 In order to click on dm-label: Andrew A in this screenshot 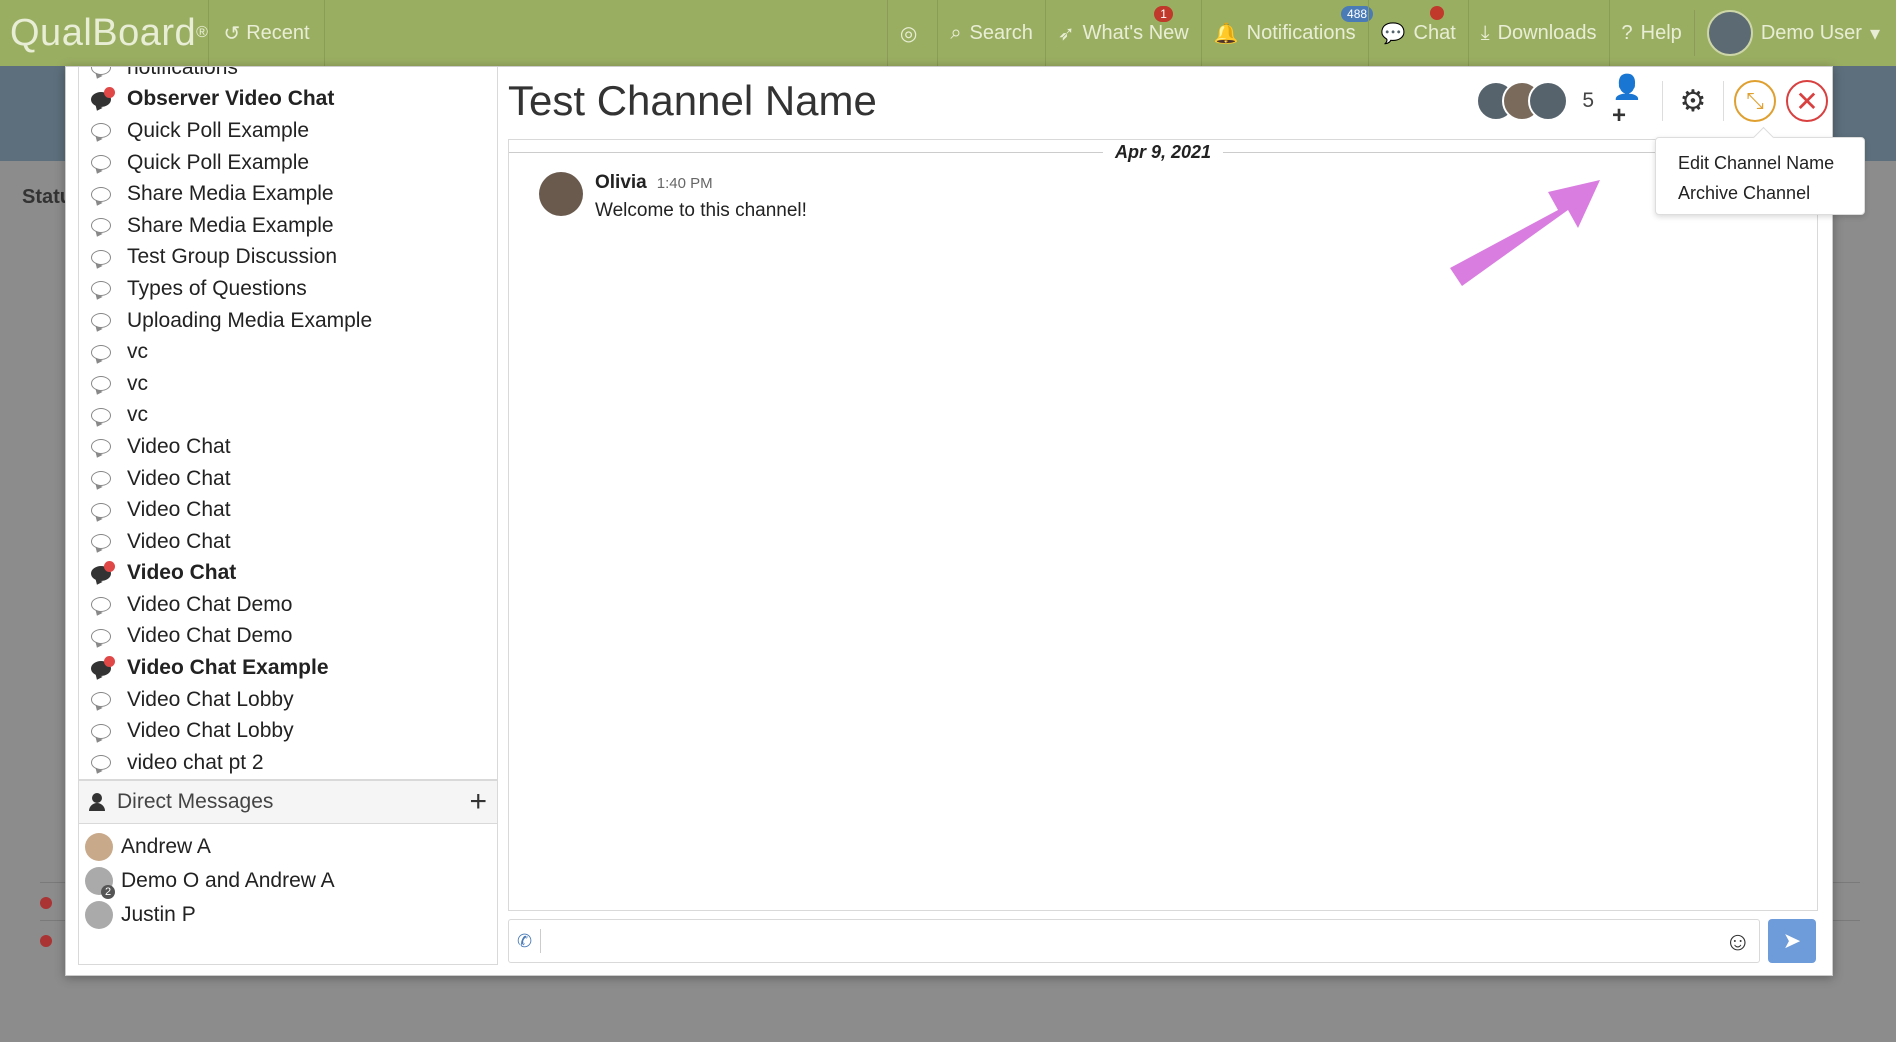, I will do `click(166, 846)`.